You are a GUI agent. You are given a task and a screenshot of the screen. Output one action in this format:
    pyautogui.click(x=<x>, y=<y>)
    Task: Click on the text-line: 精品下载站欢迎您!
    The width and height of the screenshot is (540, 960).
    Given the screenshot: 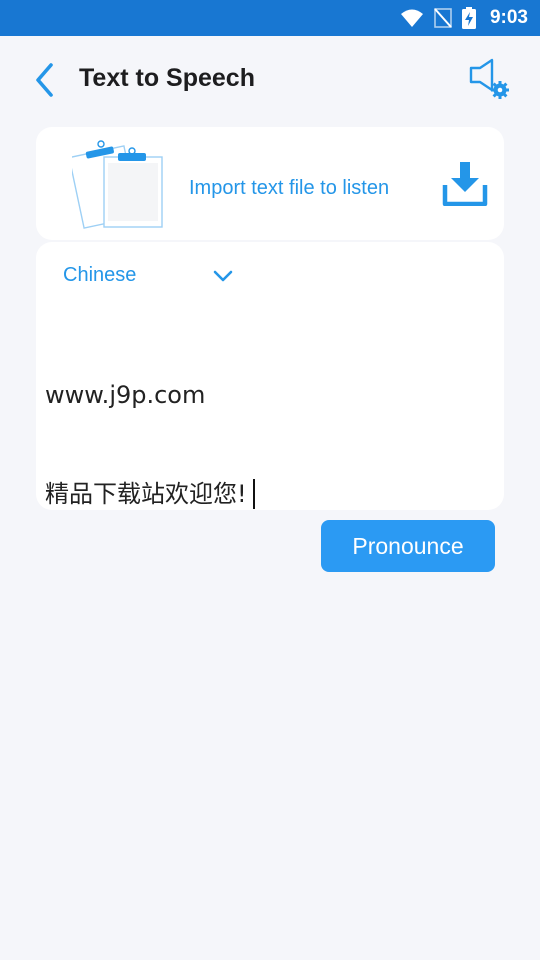 What is the action you would take?
    pyautogui.click(x=146, y=494)
    